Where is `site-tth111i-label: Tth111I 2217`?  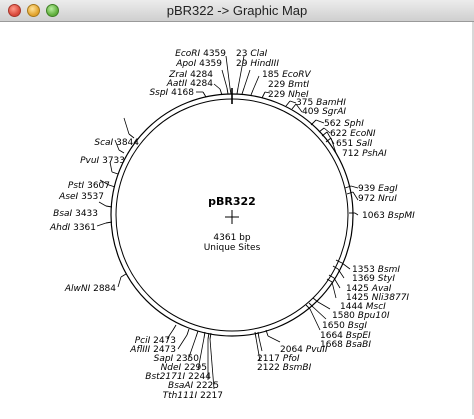
site-tth111i-label: Tth111I 2217 is located at coordinates (193, 396).